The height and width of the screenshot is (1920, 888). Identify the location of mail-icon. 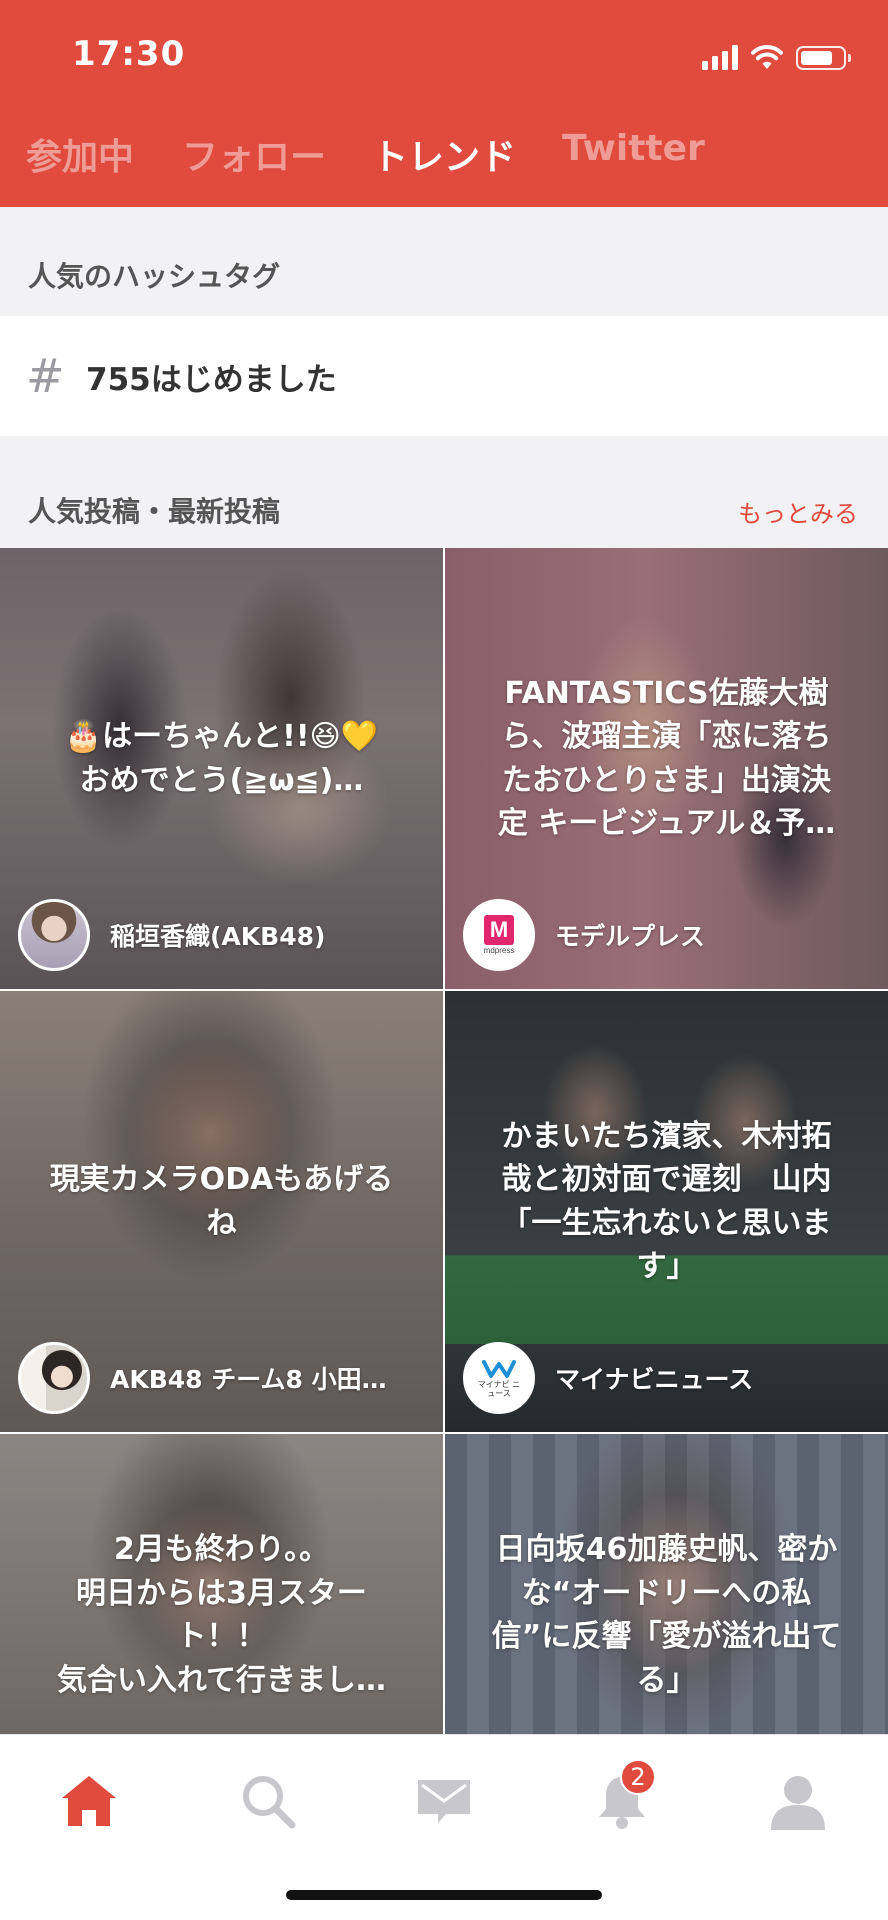
(444, 1801).